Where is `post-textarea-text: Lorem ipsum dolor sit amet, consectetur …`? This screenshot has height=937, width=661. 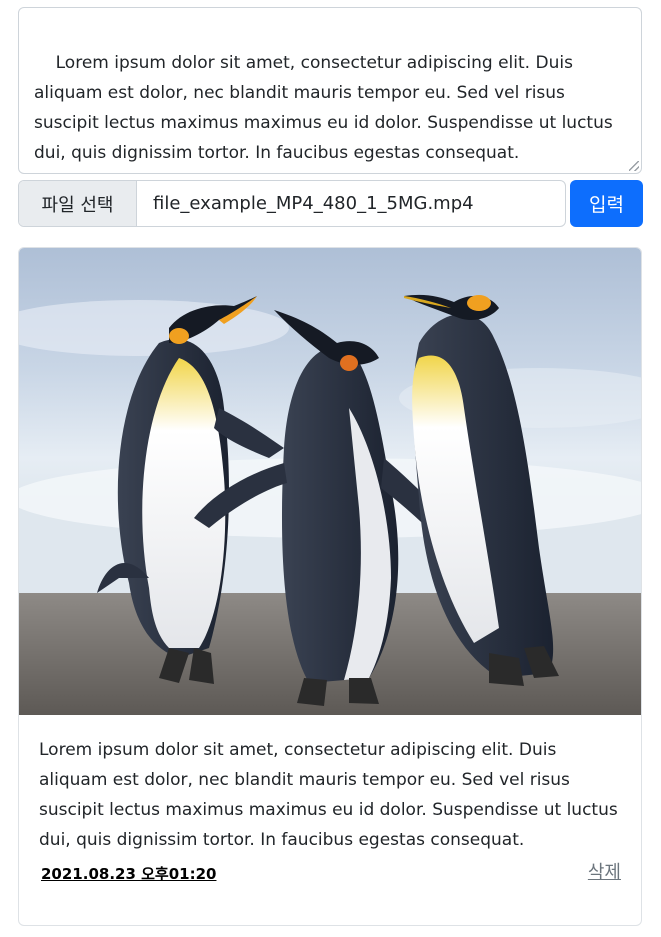 post-textarea-text: Lorem ipsum dolor sit amet, consectetur … is located at coordinates (326, 108).